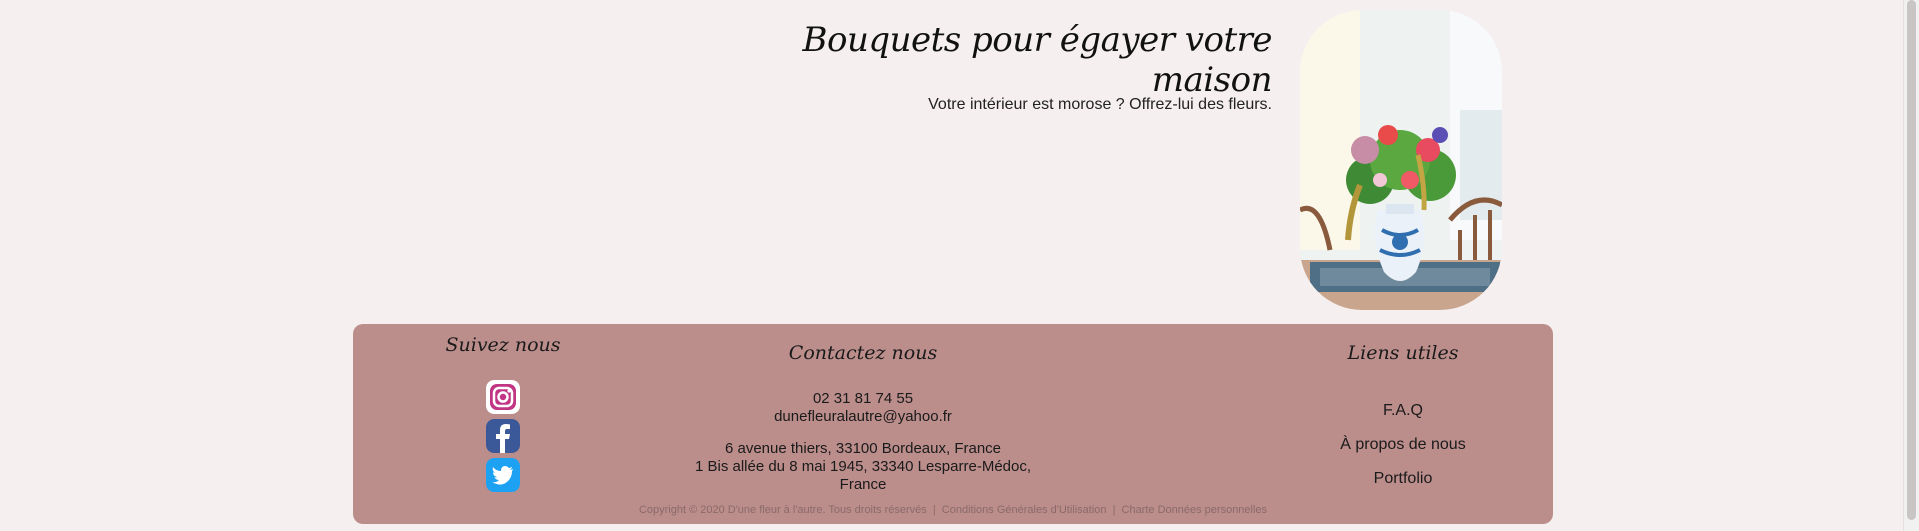  Describe the element at coordinates (503, 475) in the screenshot. I see `twitter-icon` at that location.